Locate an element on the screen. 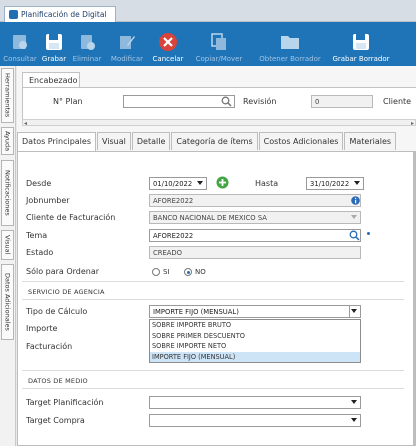  radio-no-label: NO is located at coordinates (200, 272).